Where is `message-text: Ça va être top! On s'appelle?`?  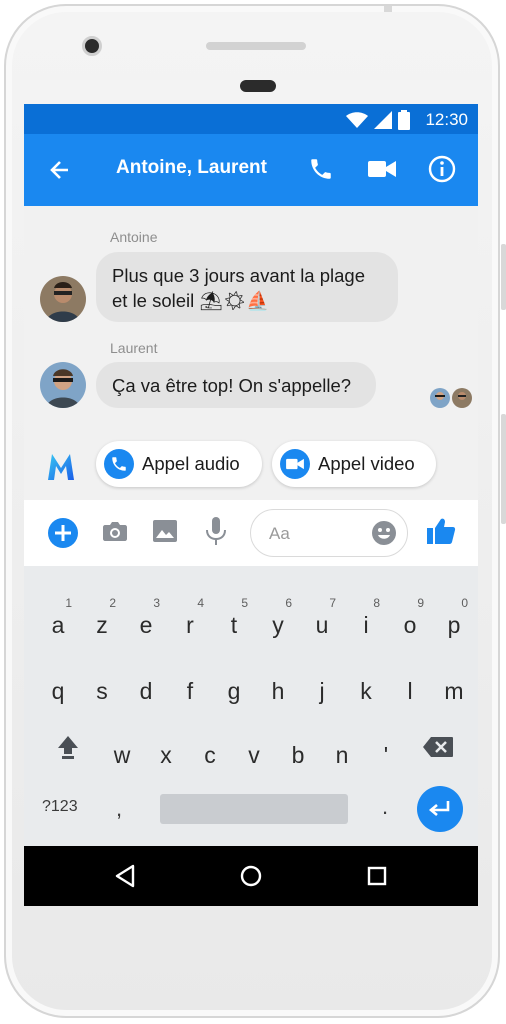
message-text: Ça va être top! On s'appelle? is located at coordinates (232, 385).